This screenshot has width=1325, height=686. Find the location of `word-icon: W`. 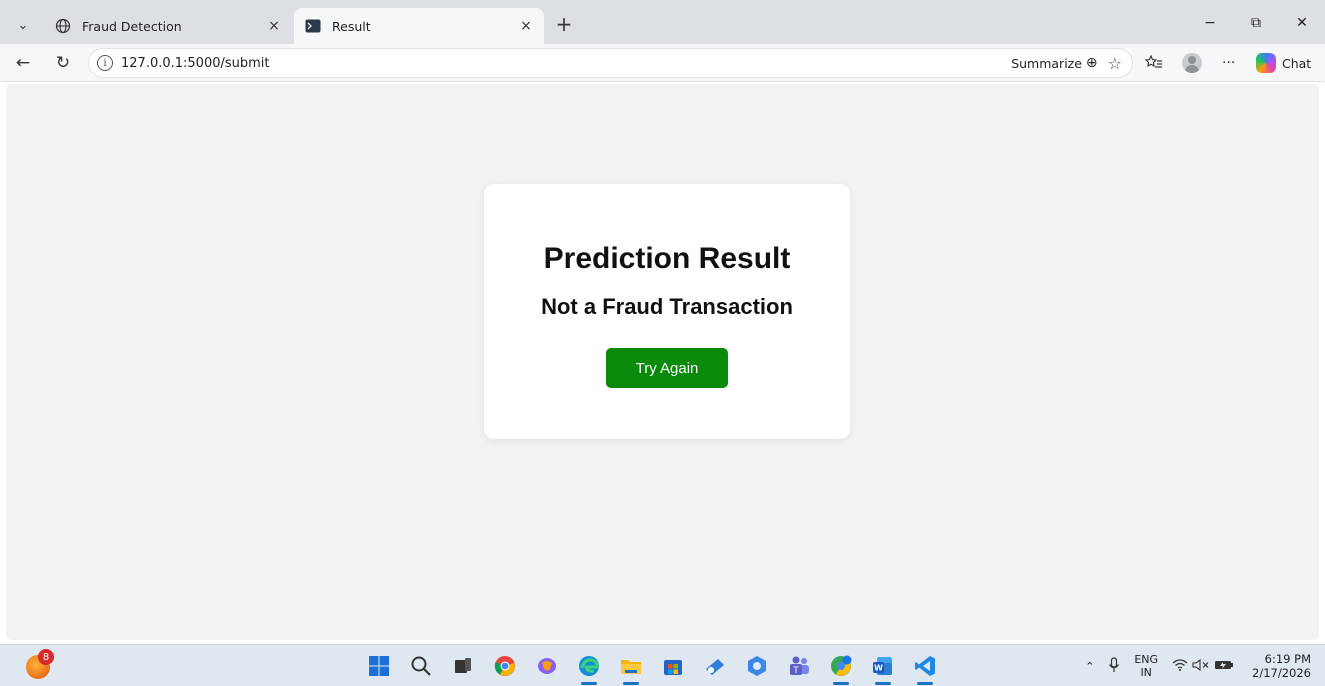

word-icon: W is located at coordinates (883, 668).